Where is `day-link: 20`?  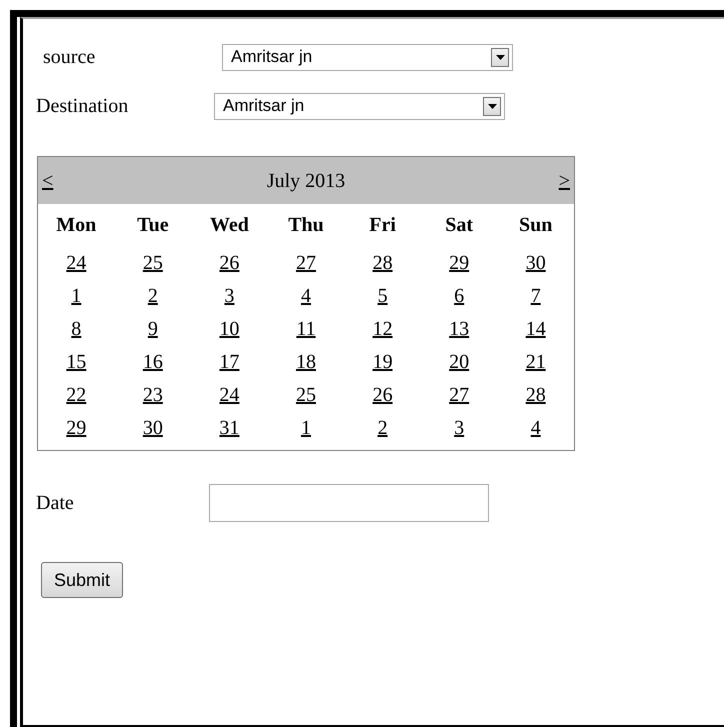 day-link: 20 is located at coordinates (459, 361).